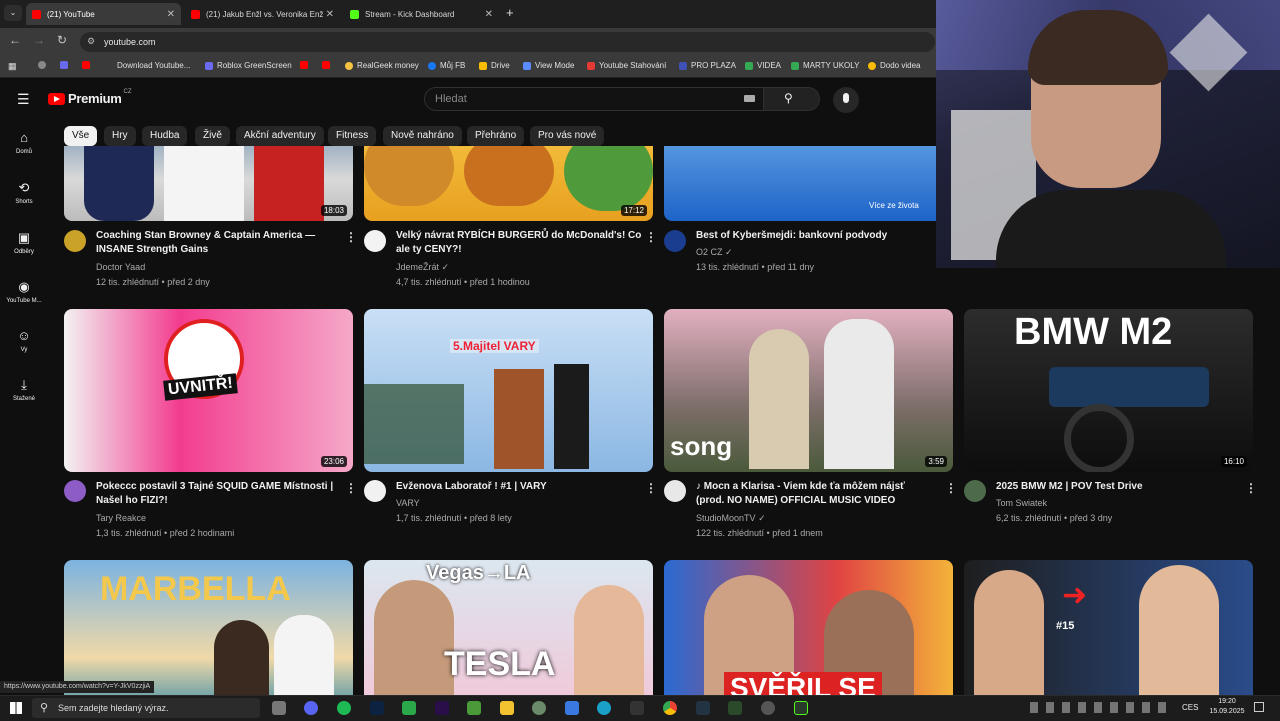  What do you see at coordinates (1227, 707) in the screenshot?
I see `clock: 19:20 15.09.2025` at bounding box center [1227, 707].